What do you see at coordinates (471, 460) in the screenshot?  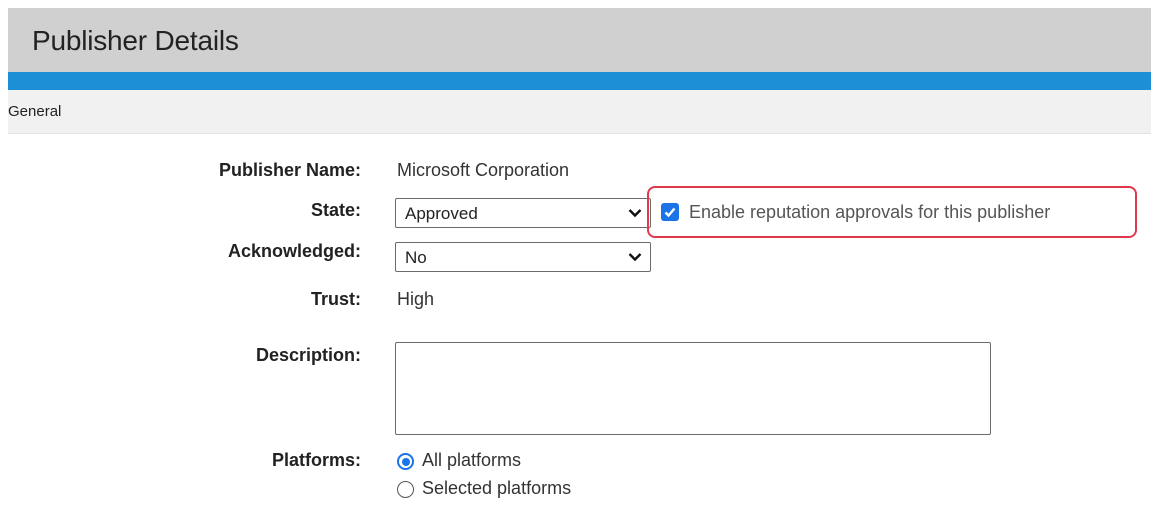 I see `radio-all-platforms-label: All platforms` at bounding box center [471, 460].